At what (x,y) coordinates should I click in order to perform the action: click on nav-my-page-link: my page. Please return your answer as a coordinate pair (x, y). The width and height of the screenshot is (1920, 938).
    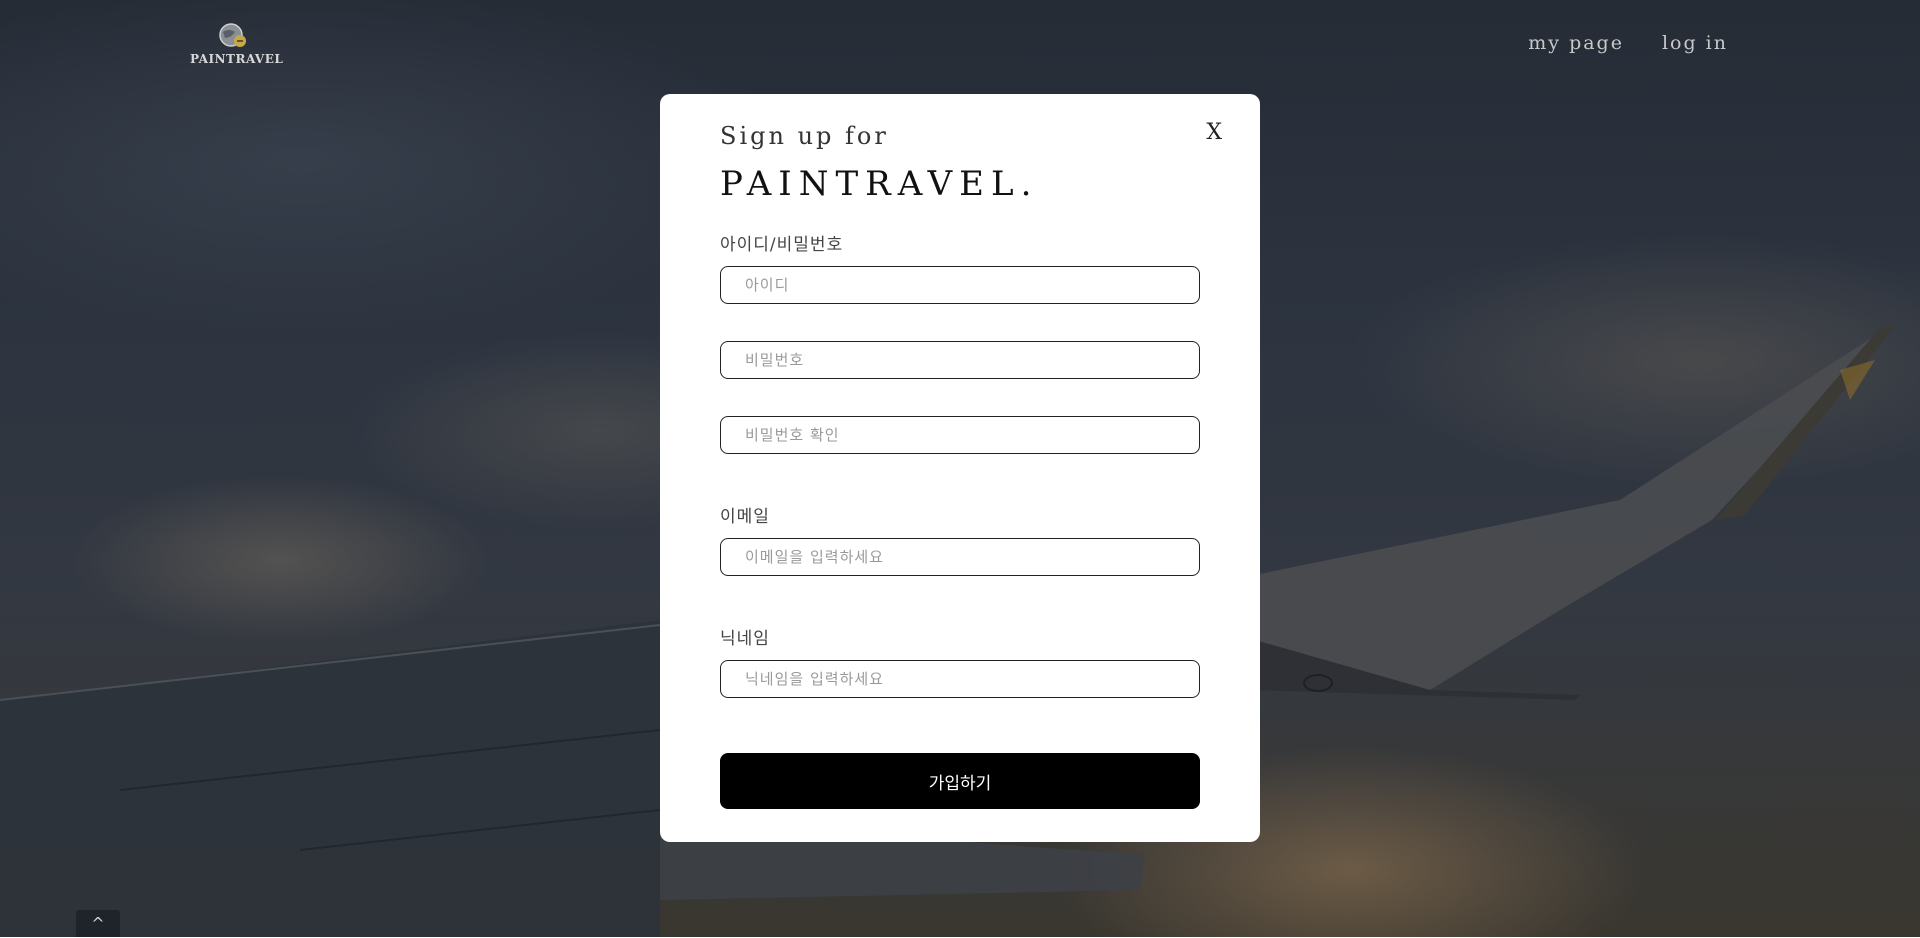
    Looking at the image, I should click on (1576, 43).